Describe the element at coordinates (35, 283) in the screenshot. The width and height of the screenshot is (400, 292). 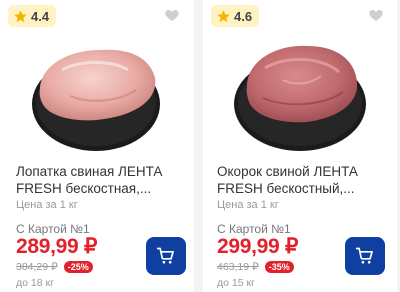
I see `quantity-limit: до 18 кг` at that location.